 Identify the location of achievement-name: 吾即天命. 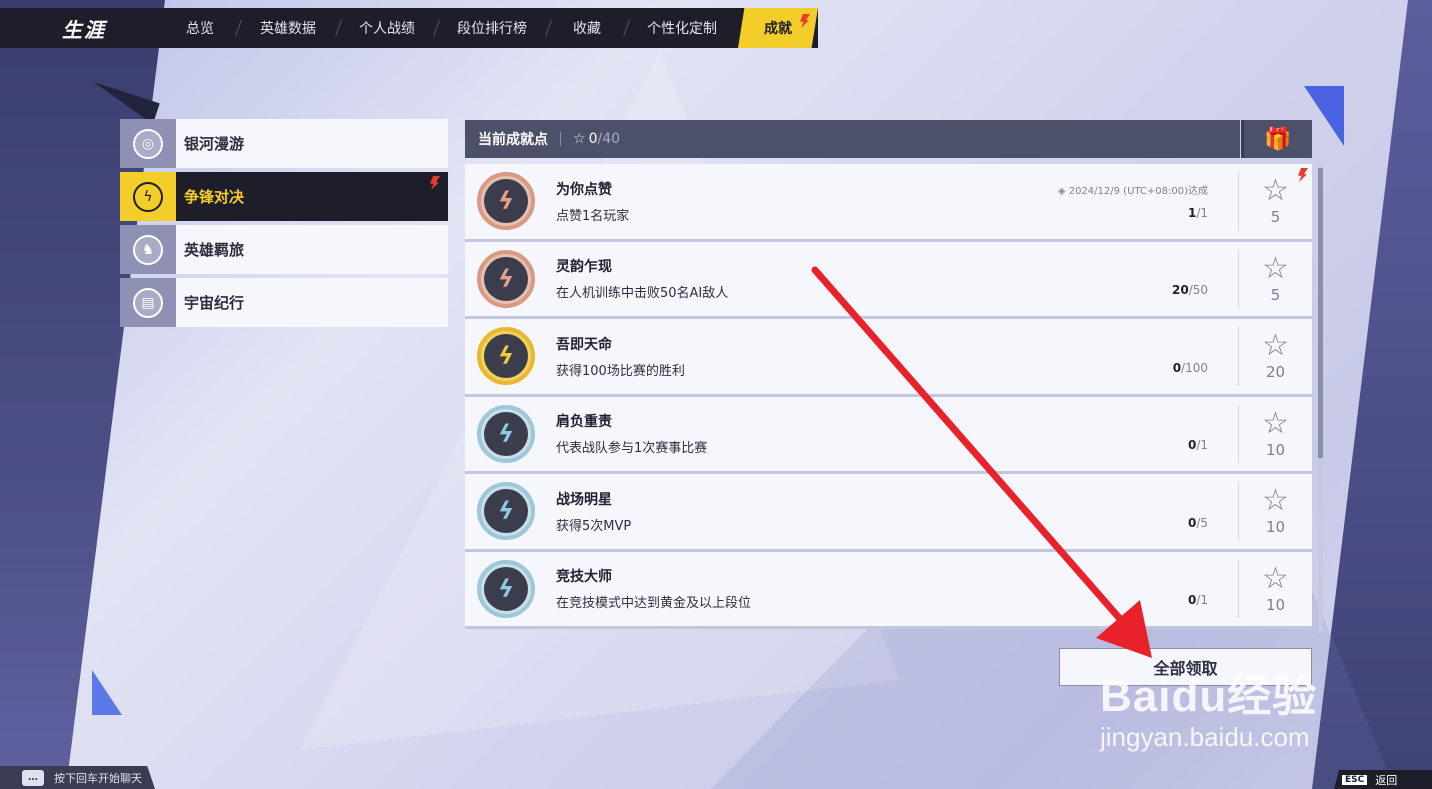
(584, 344).